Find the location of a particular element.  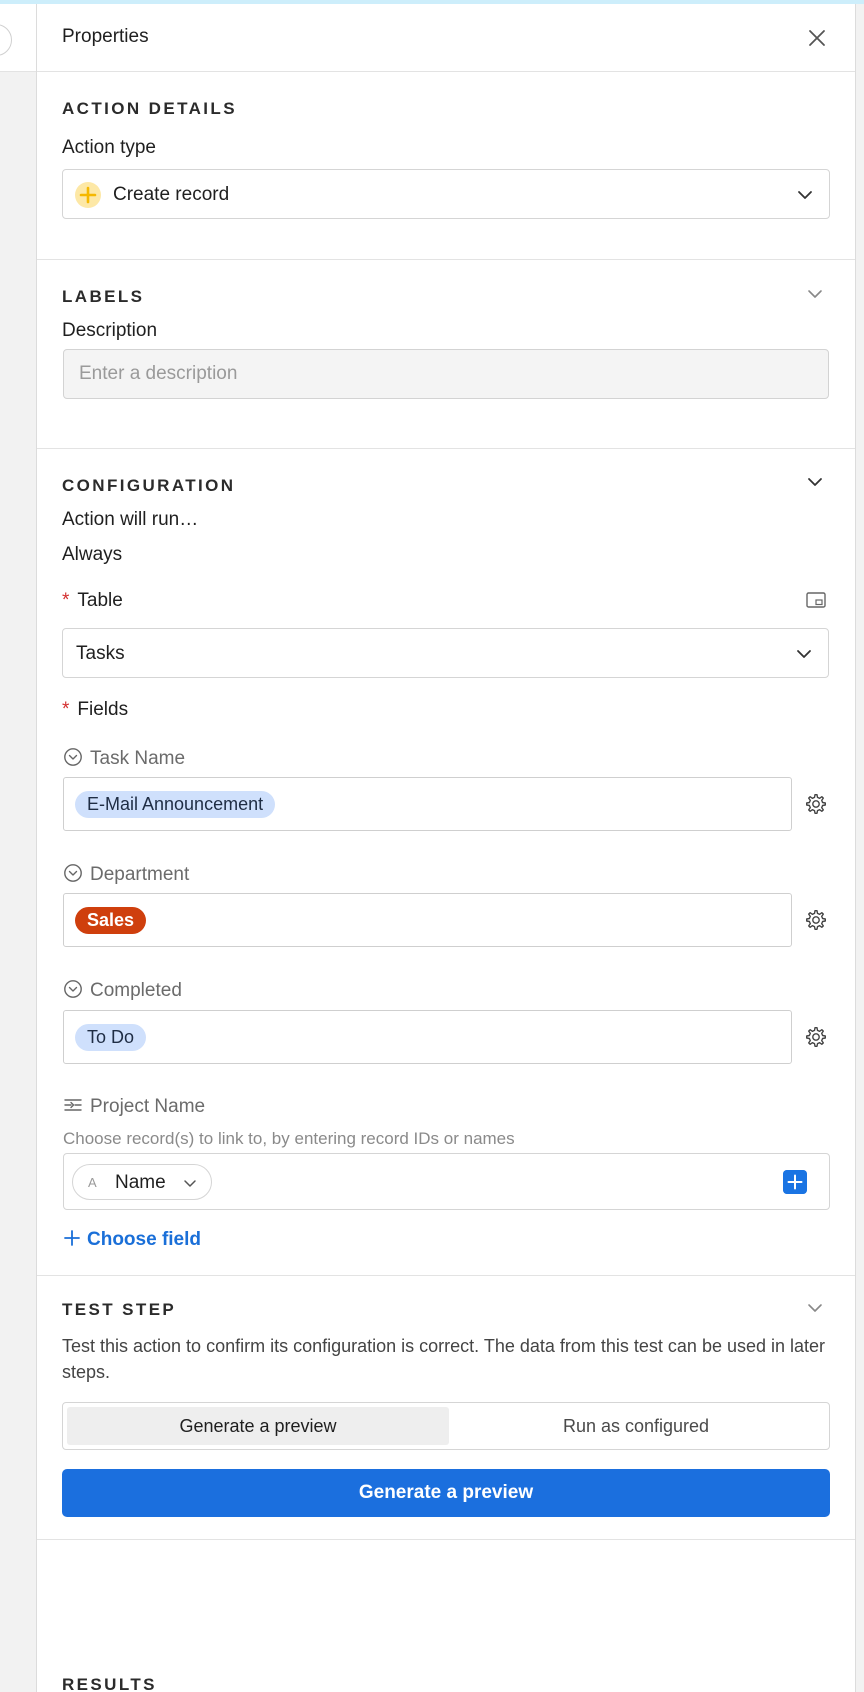

section-title: ACTION DETAILS is located at coordinates (149, 108).